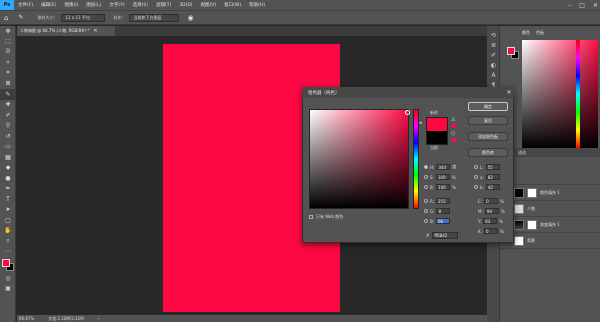  I want to click on color-libraries-button: 颜色库, so click(488, 152).